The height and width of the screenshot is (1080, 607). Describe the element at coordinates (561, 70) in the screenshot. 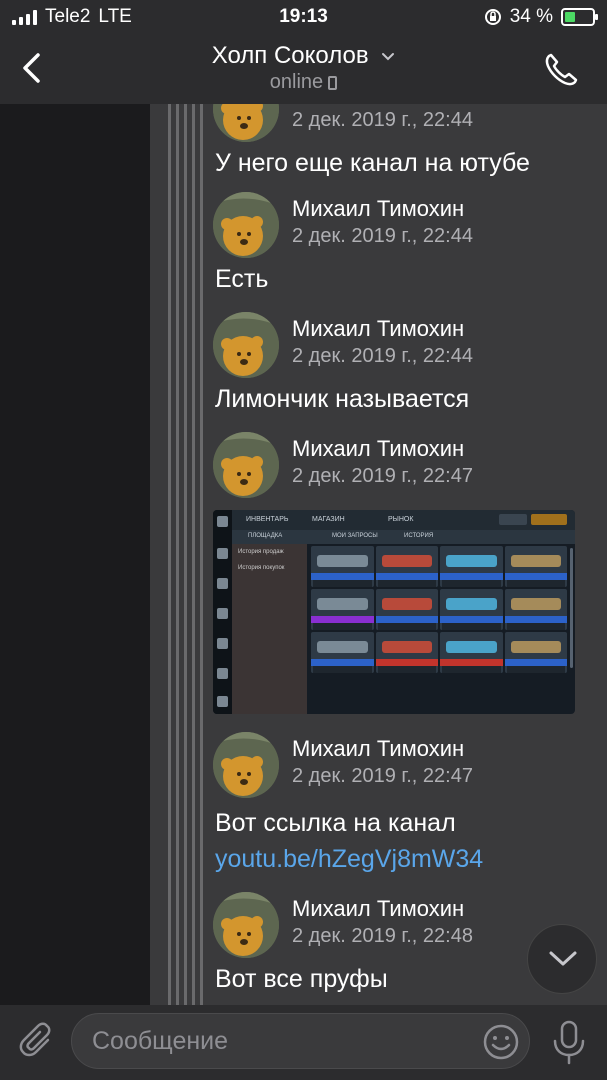

I see `call-button` at that location.